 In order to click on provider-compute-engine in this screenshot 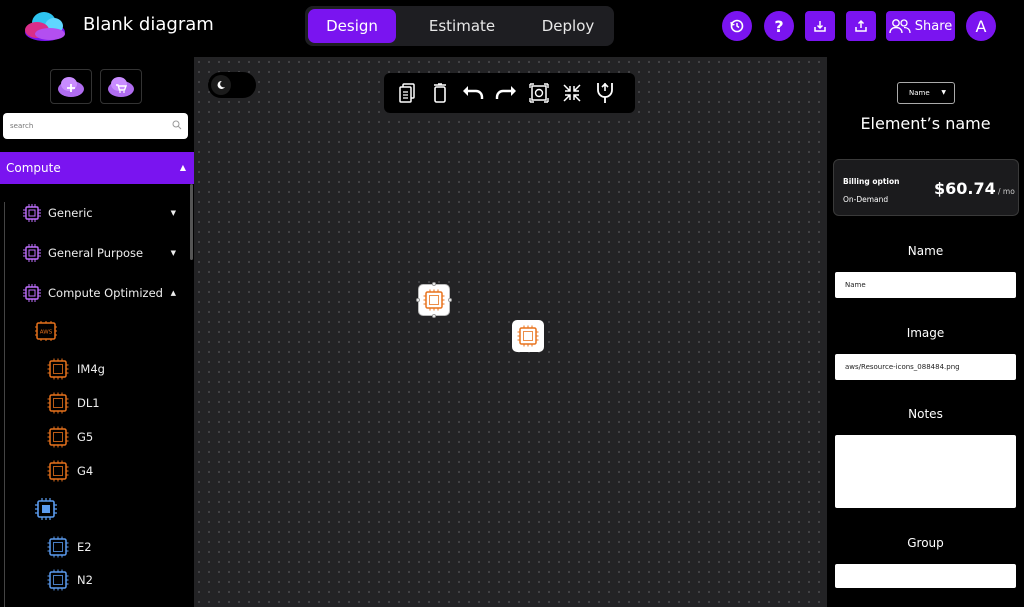, I will do `click(46, 511)`.